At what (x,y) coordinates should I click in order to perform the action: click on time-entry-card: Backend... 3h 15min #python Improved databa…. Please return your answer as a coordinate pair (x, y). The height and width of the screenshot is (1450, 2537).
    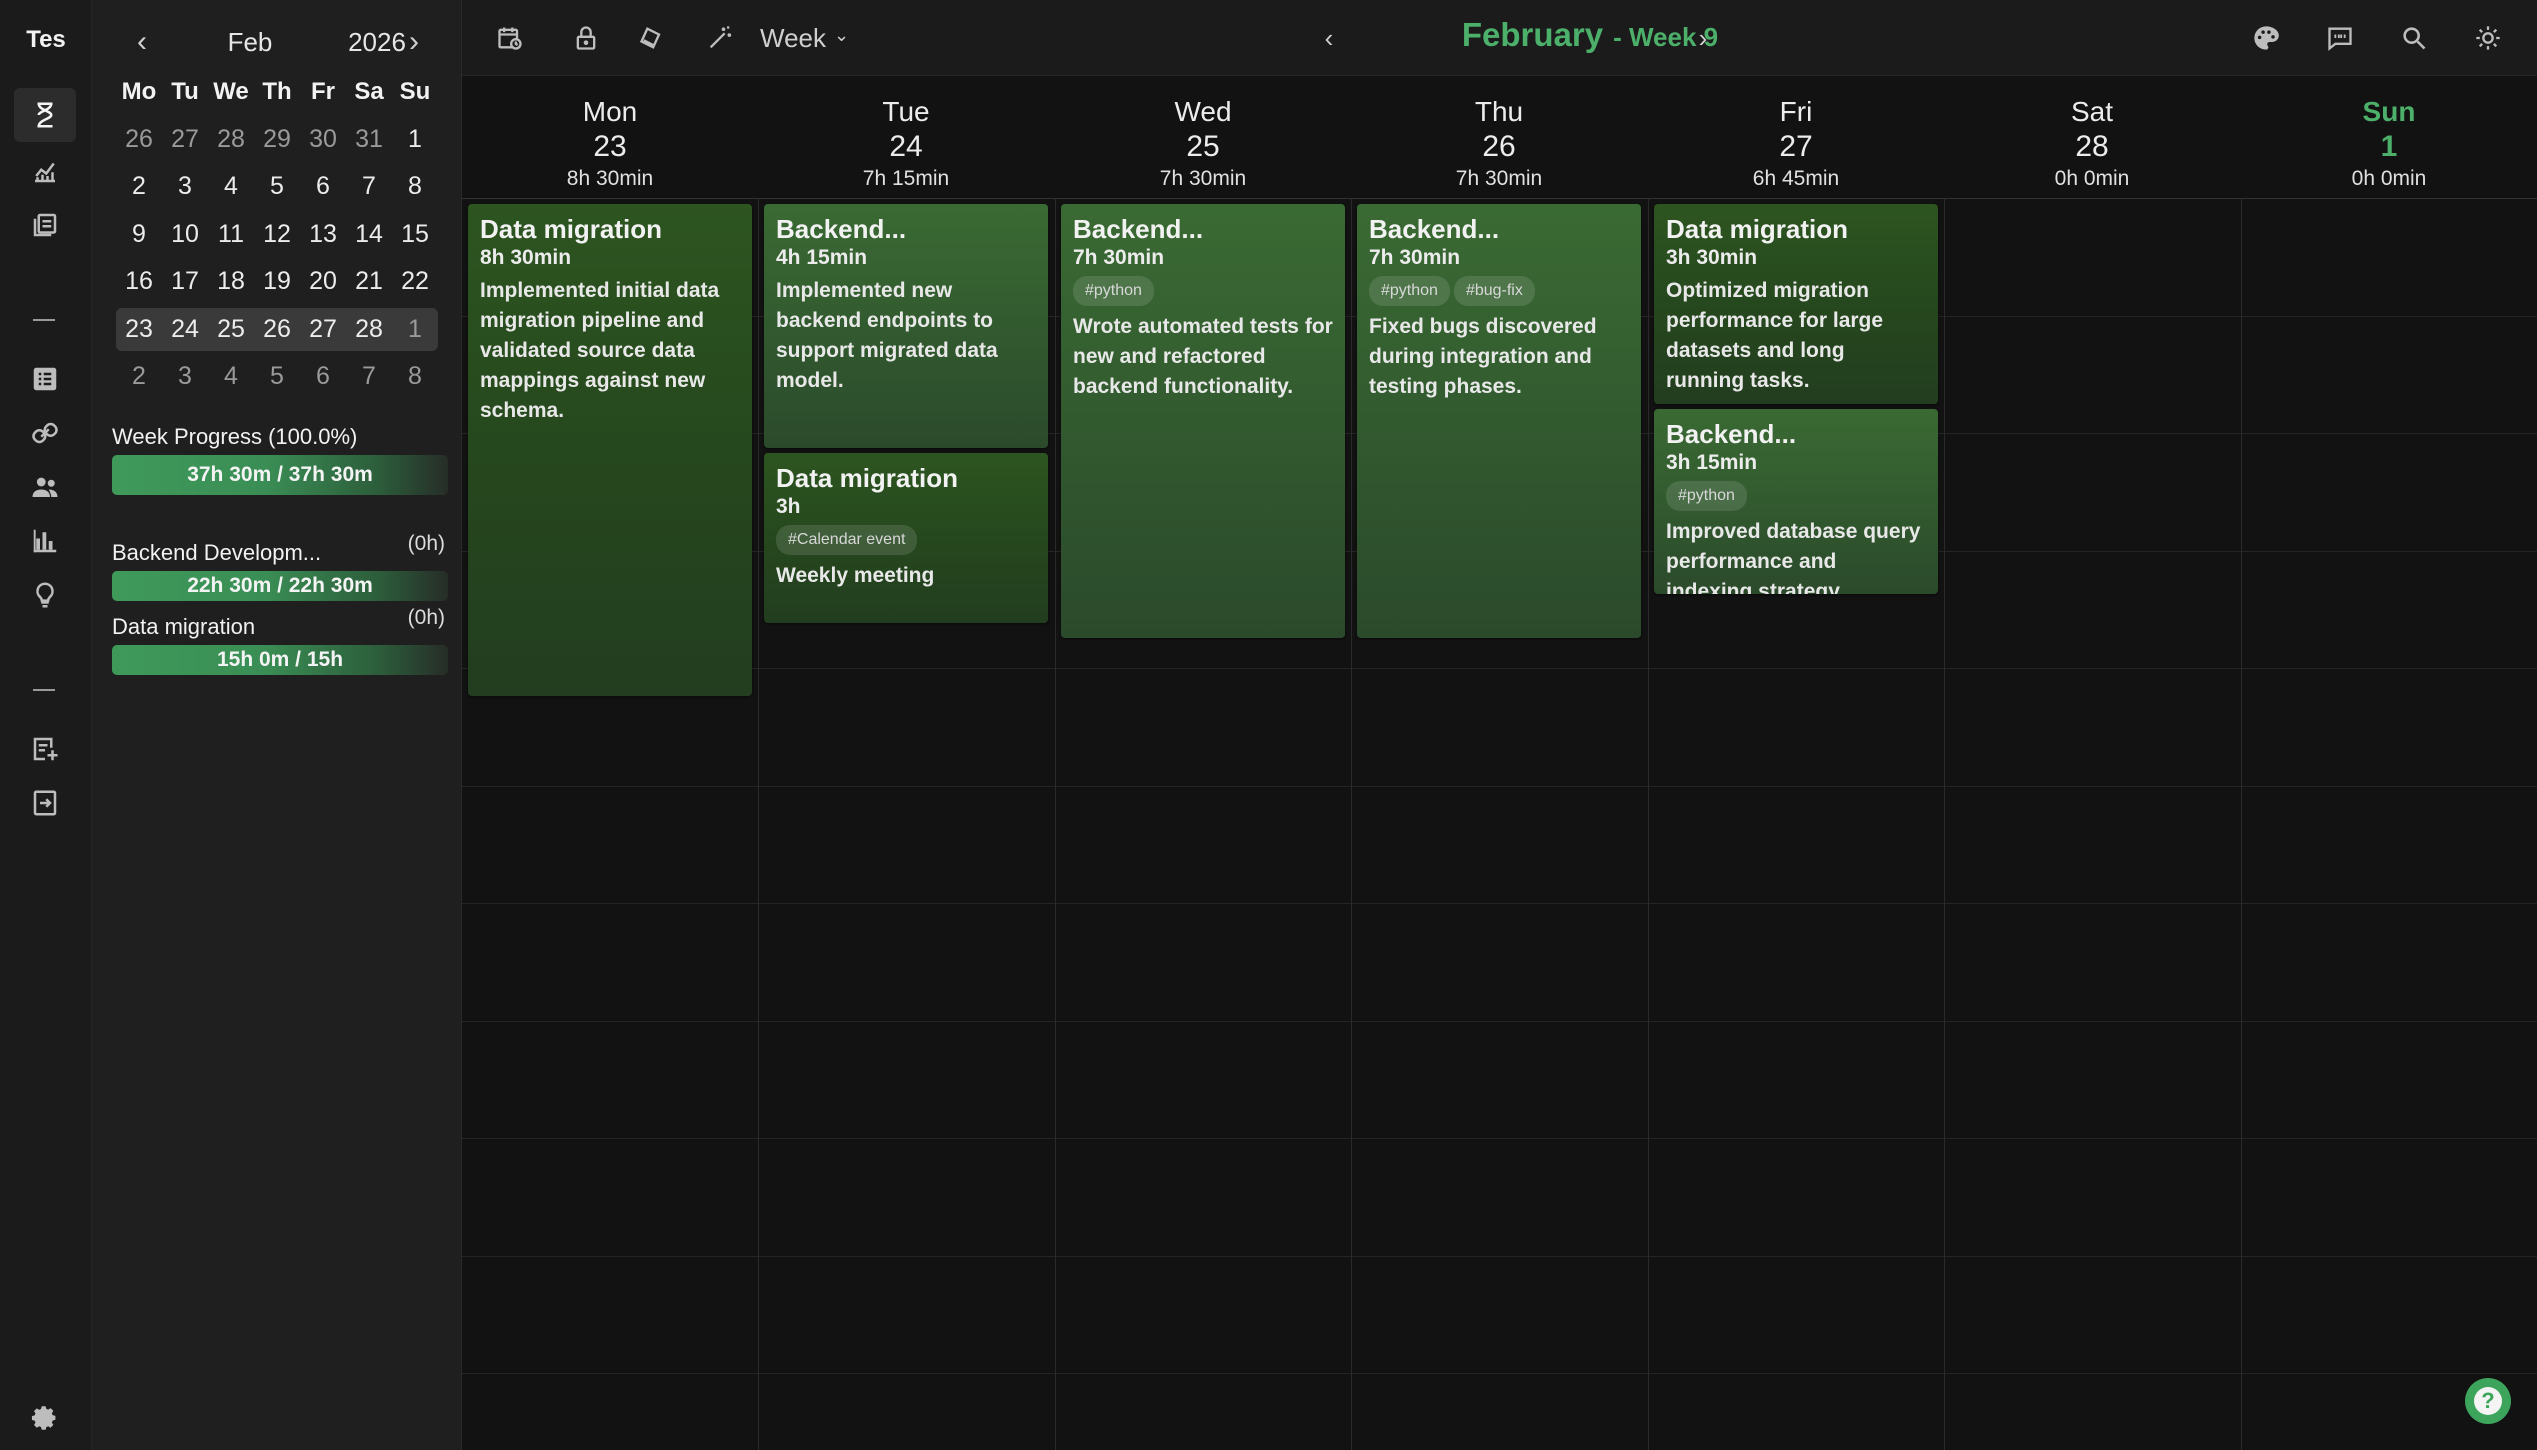
    Looking at the image, I should click on (1796, 501).